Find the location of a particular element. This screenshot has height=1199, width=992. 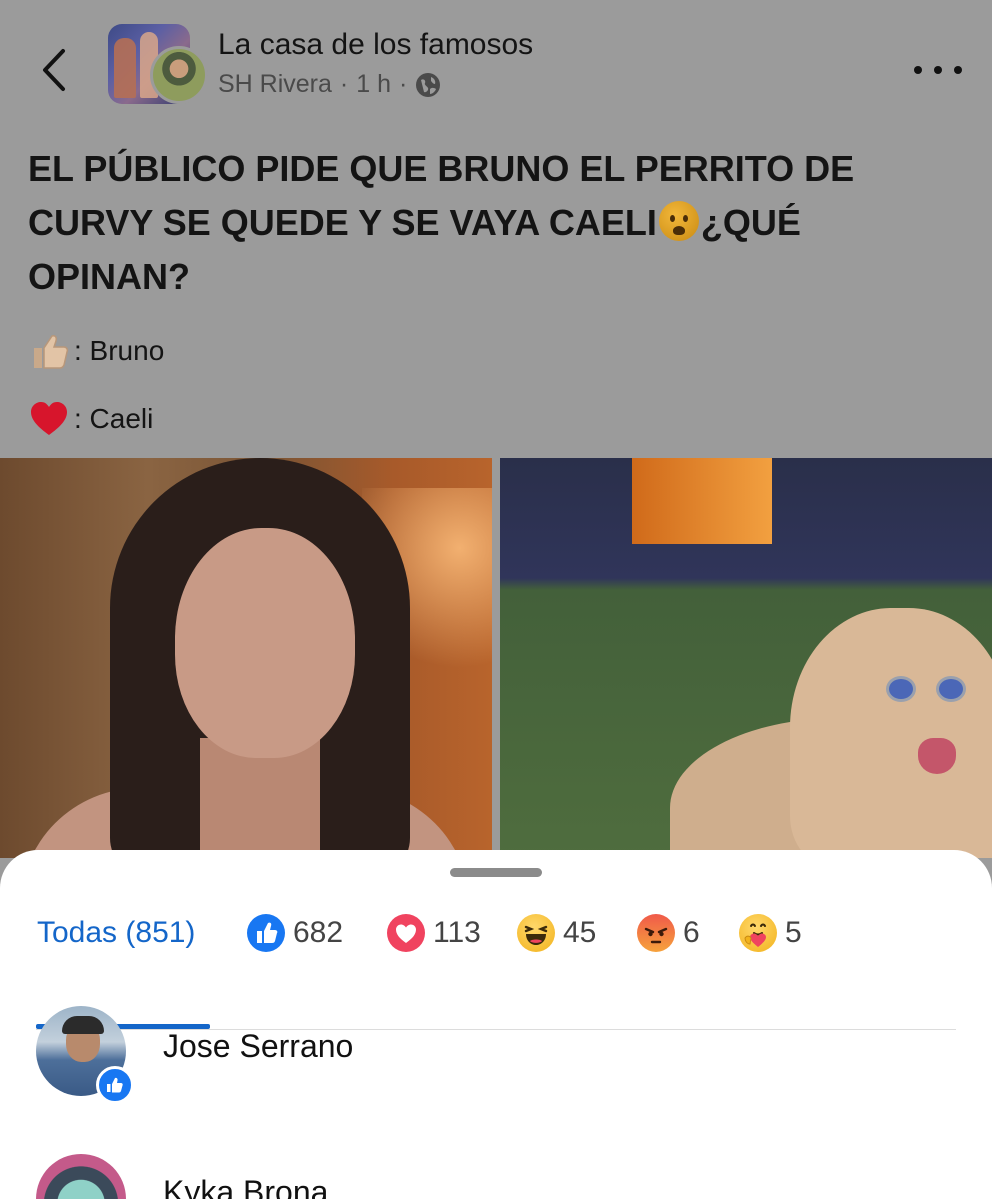

tab-label: Todas (851) is located at coordinates (116, 932).